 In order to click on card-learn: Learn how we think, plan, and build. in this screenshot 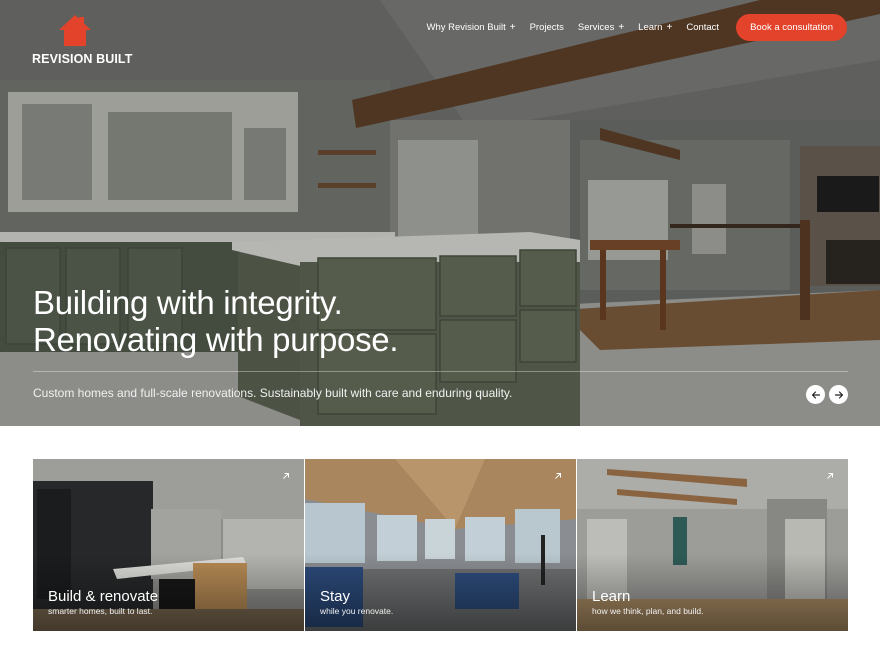, I will do `click(712, 545)`.